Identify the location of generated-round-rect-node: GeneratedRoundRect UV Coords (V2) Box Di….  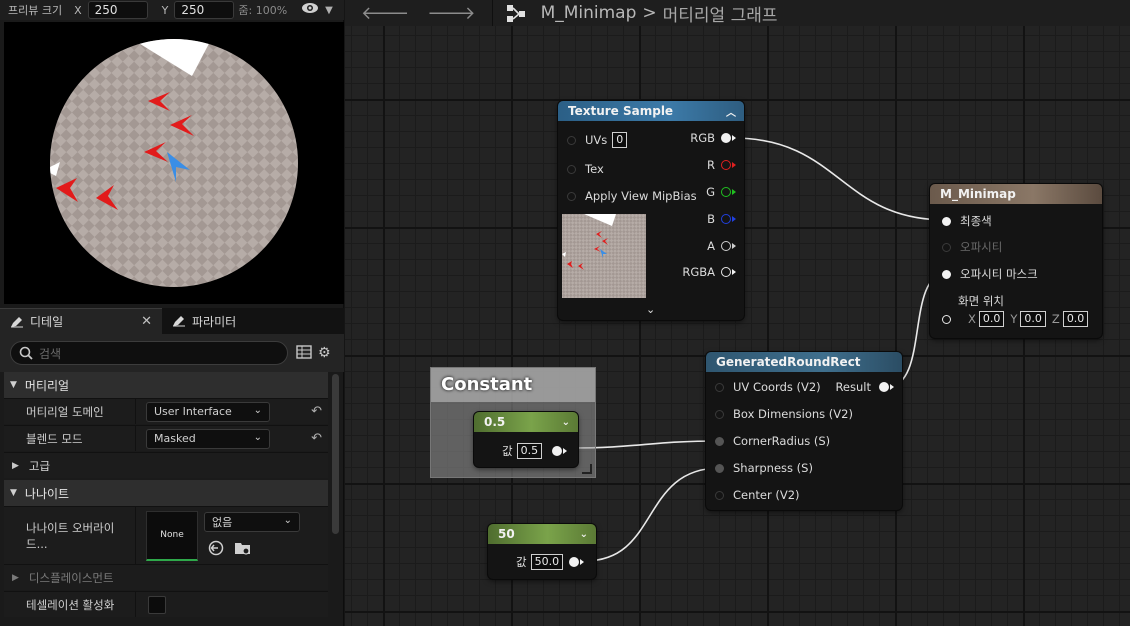
(804, 431).